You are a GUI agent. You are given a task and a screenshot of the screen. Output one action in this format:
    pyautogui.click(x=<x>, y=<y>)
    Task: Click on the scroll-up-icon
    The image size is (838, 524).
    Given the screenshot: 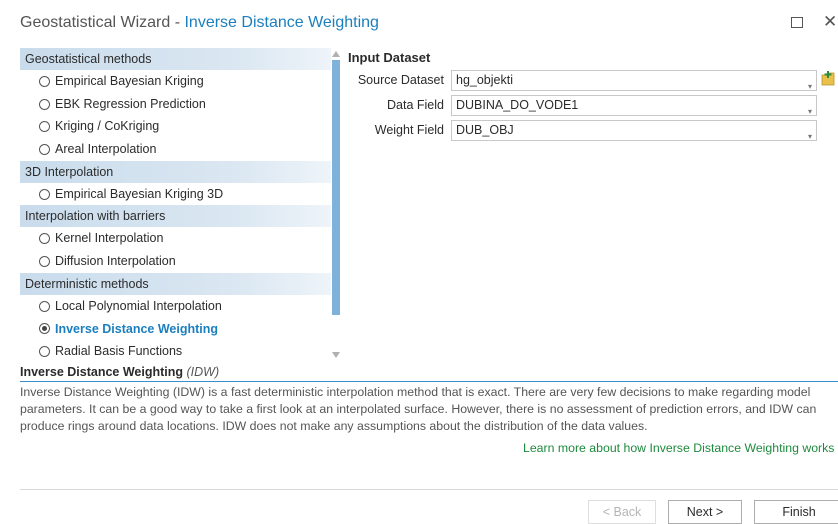 What is the action you would take?
    pyautogui.click(x=336, y=54)
    